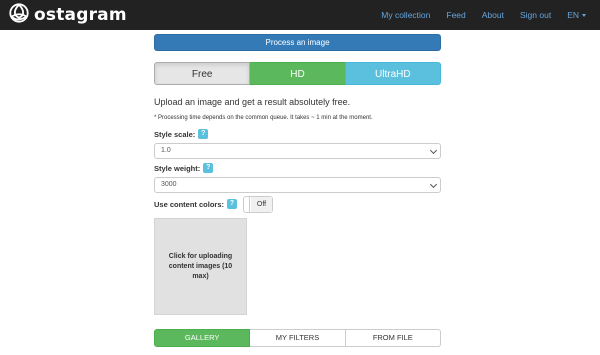 Image resolution: width=600 pixels, height=355 pixels. What do you see at coordinates (202, 338) in the screenshot?
I see `tab-gallery: GALLERY` at bounding box center [202, 338].